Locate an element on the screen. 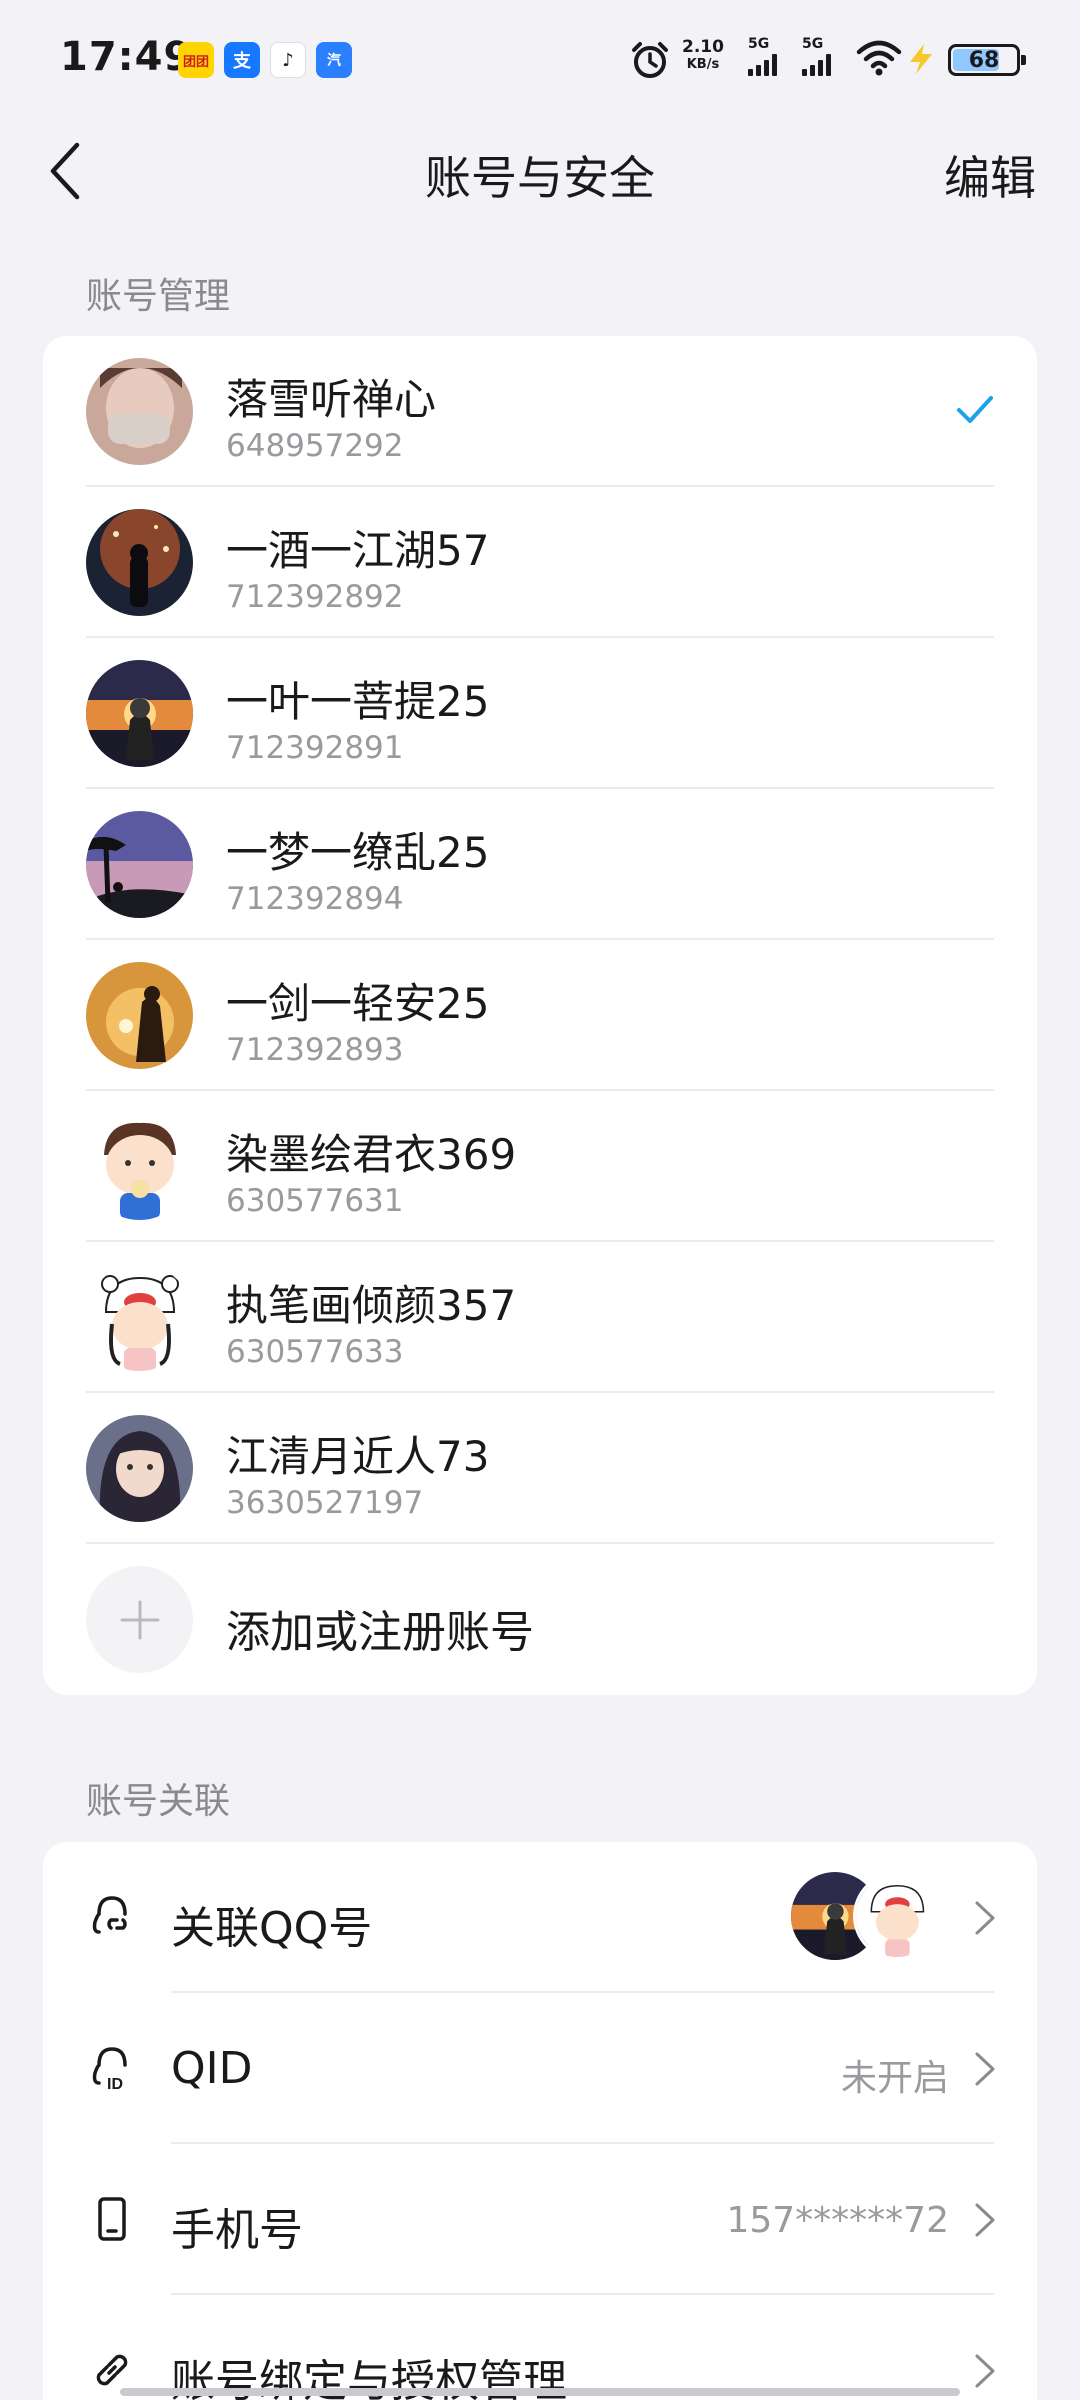 The height and width of the screenshot is (2400, 1080). add-account-button: 添加或注册账号 is located at coordinates (540, 1619).